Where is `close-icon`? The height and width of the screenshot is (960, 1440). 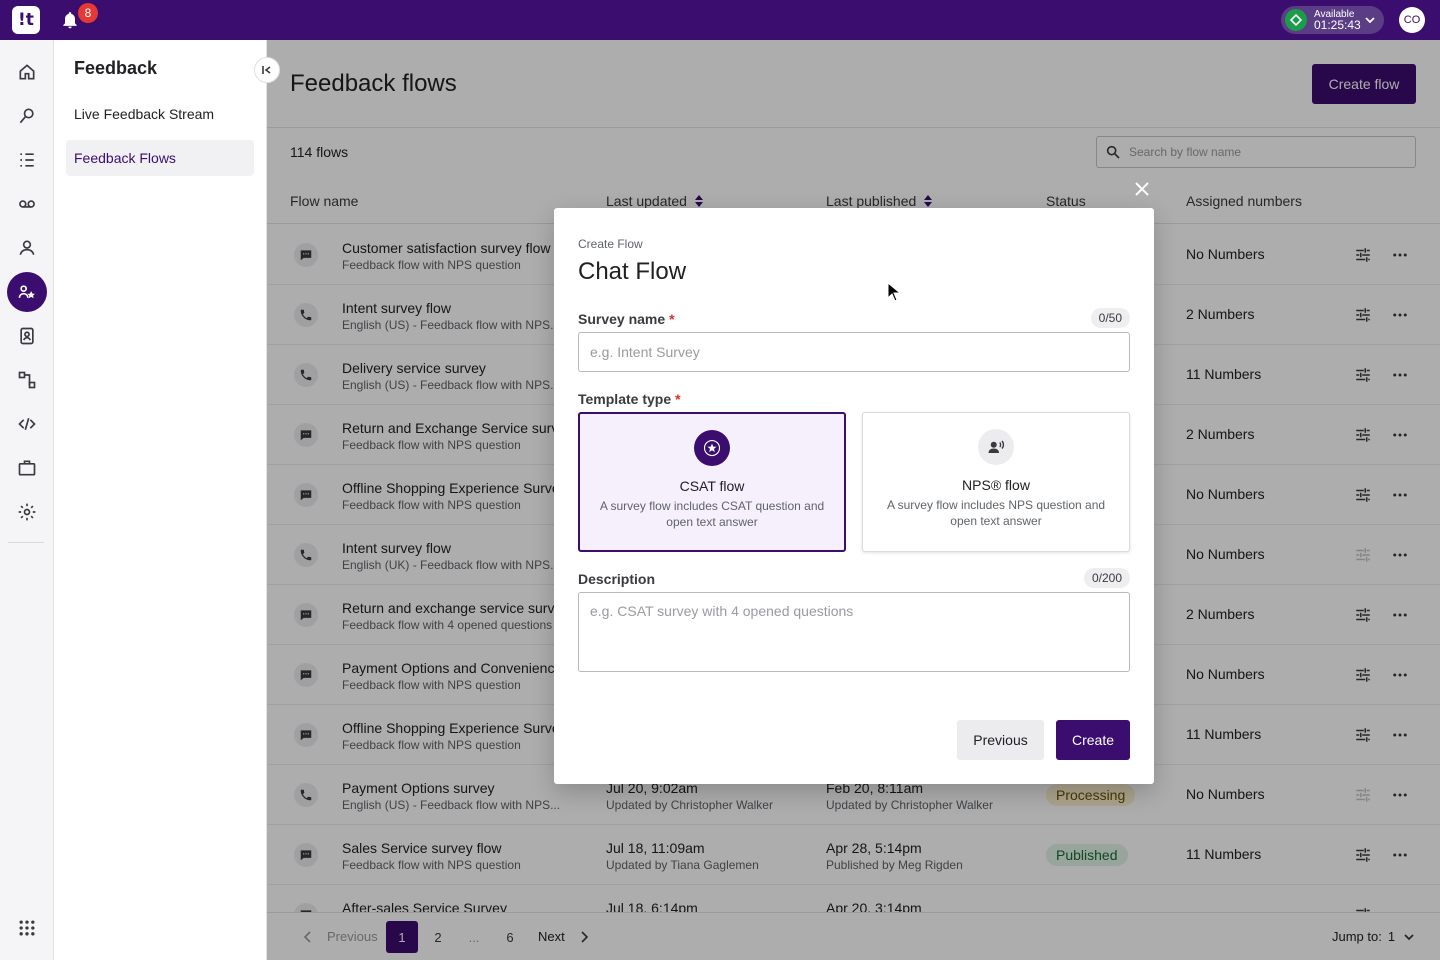 close-icon is located at coordinates (1142, 189).